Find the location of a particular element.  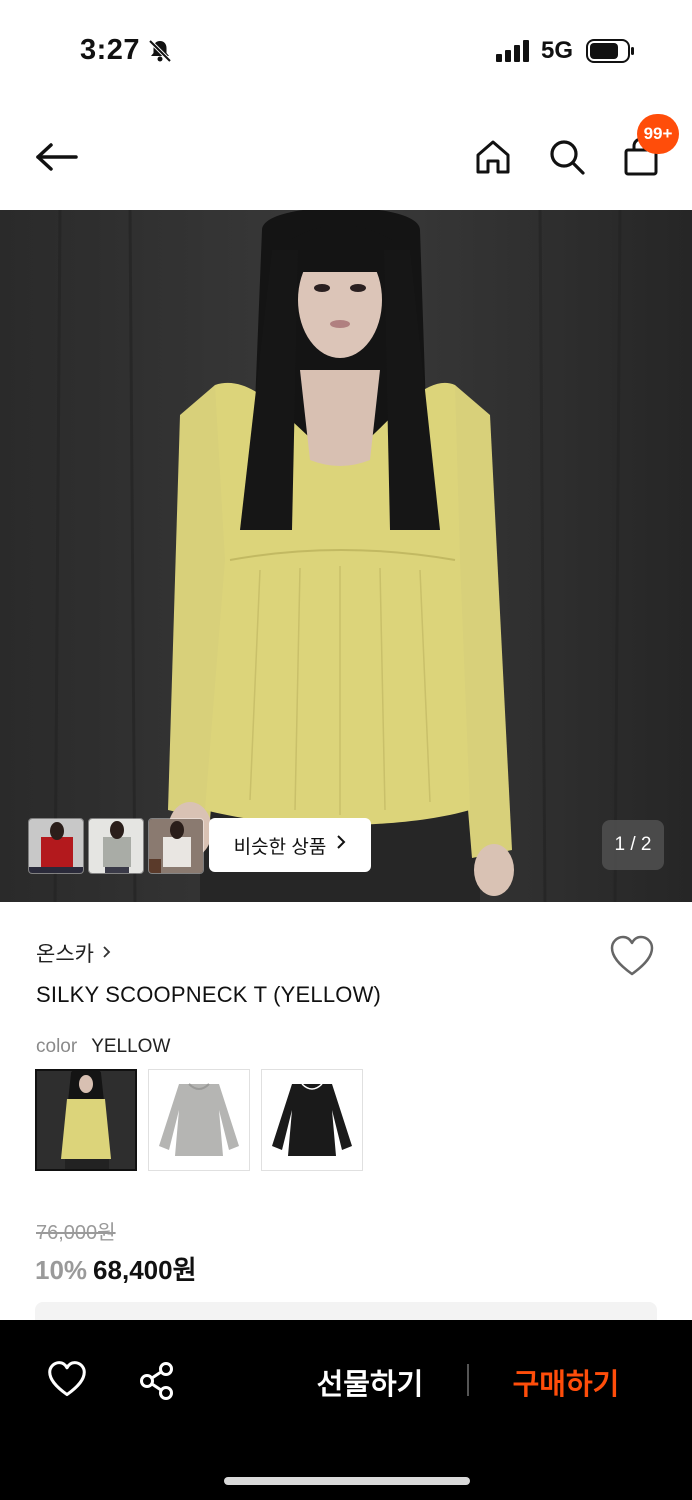

cart-count-badge: 99+ is located at coordinates (658, 134).